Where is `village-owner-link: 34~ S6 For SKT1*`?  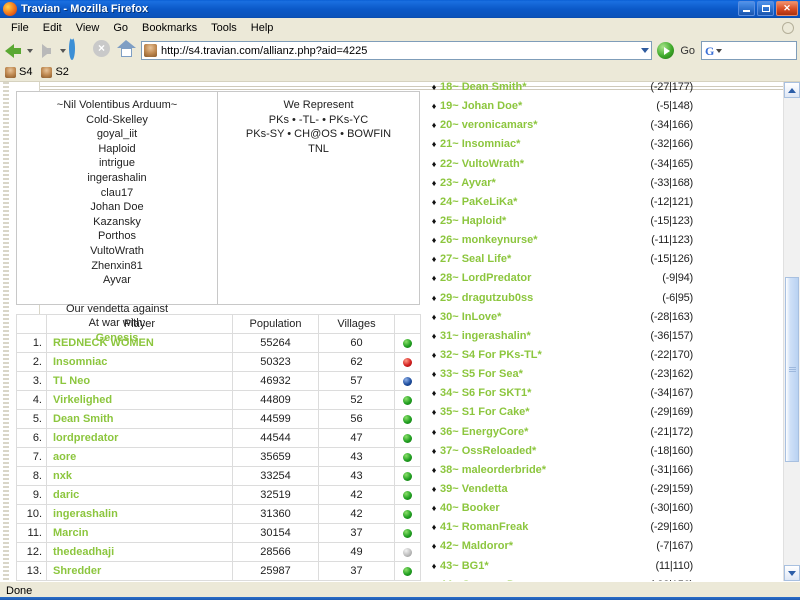
village-owner-link: 34~ S6 For SKT1* is located at coordinates (535, 393).